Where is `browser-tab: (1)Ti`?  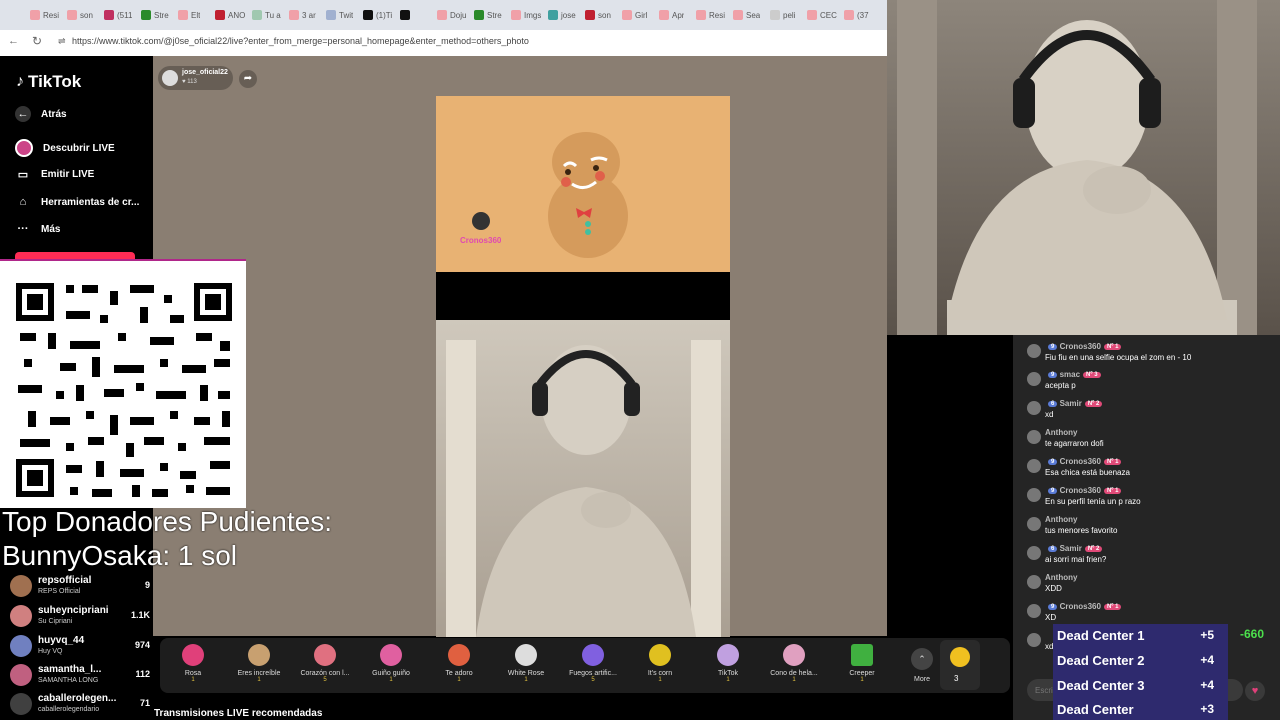
browser-tab: (1)Ti is located at coordinates (377, 15).